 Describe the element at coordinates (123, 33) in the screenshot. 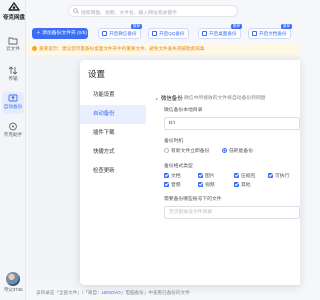

I see `wechat-backup-label: 开启微信备份` at that location.